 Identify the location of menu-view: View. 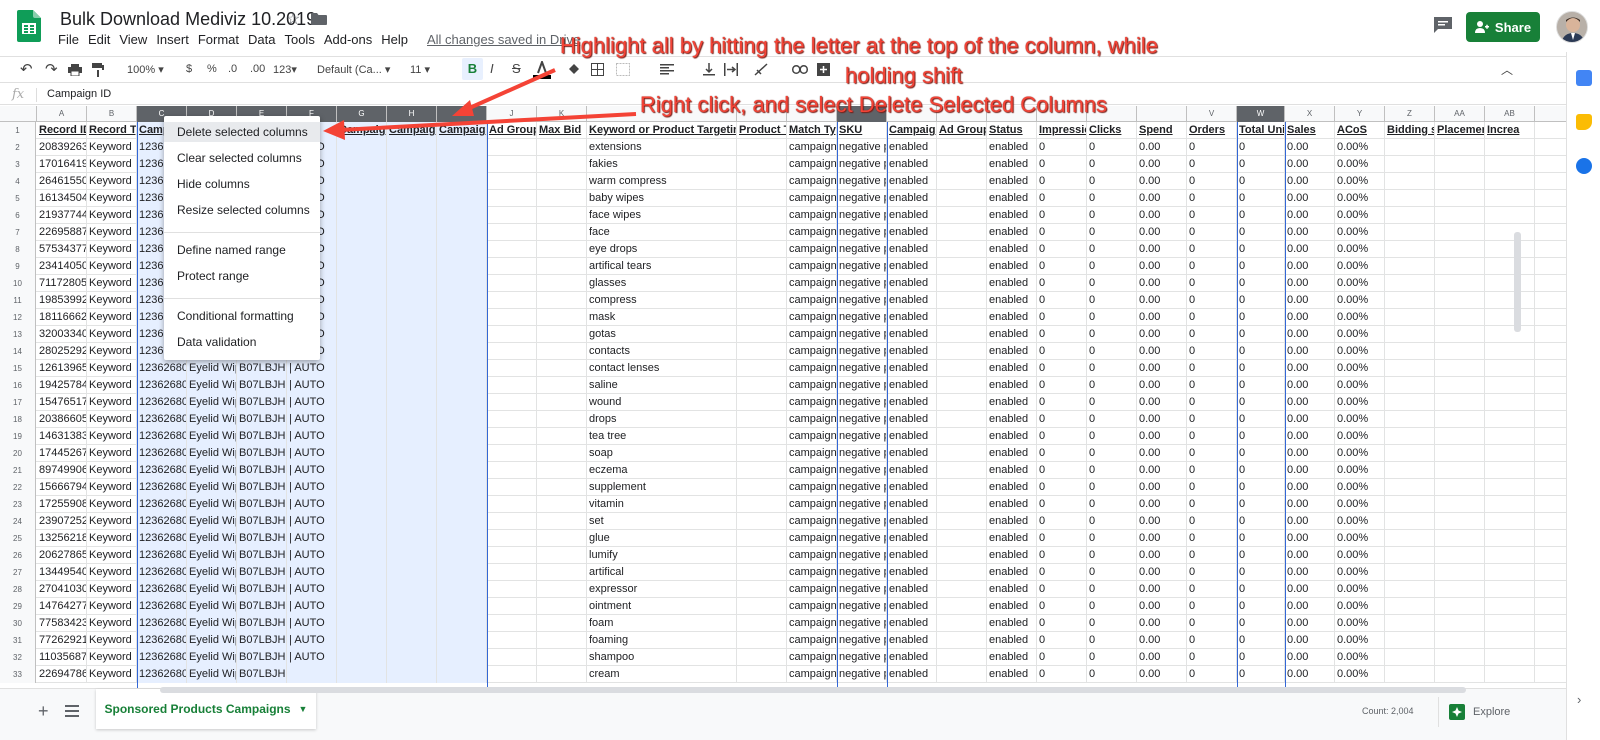
(133, 40).